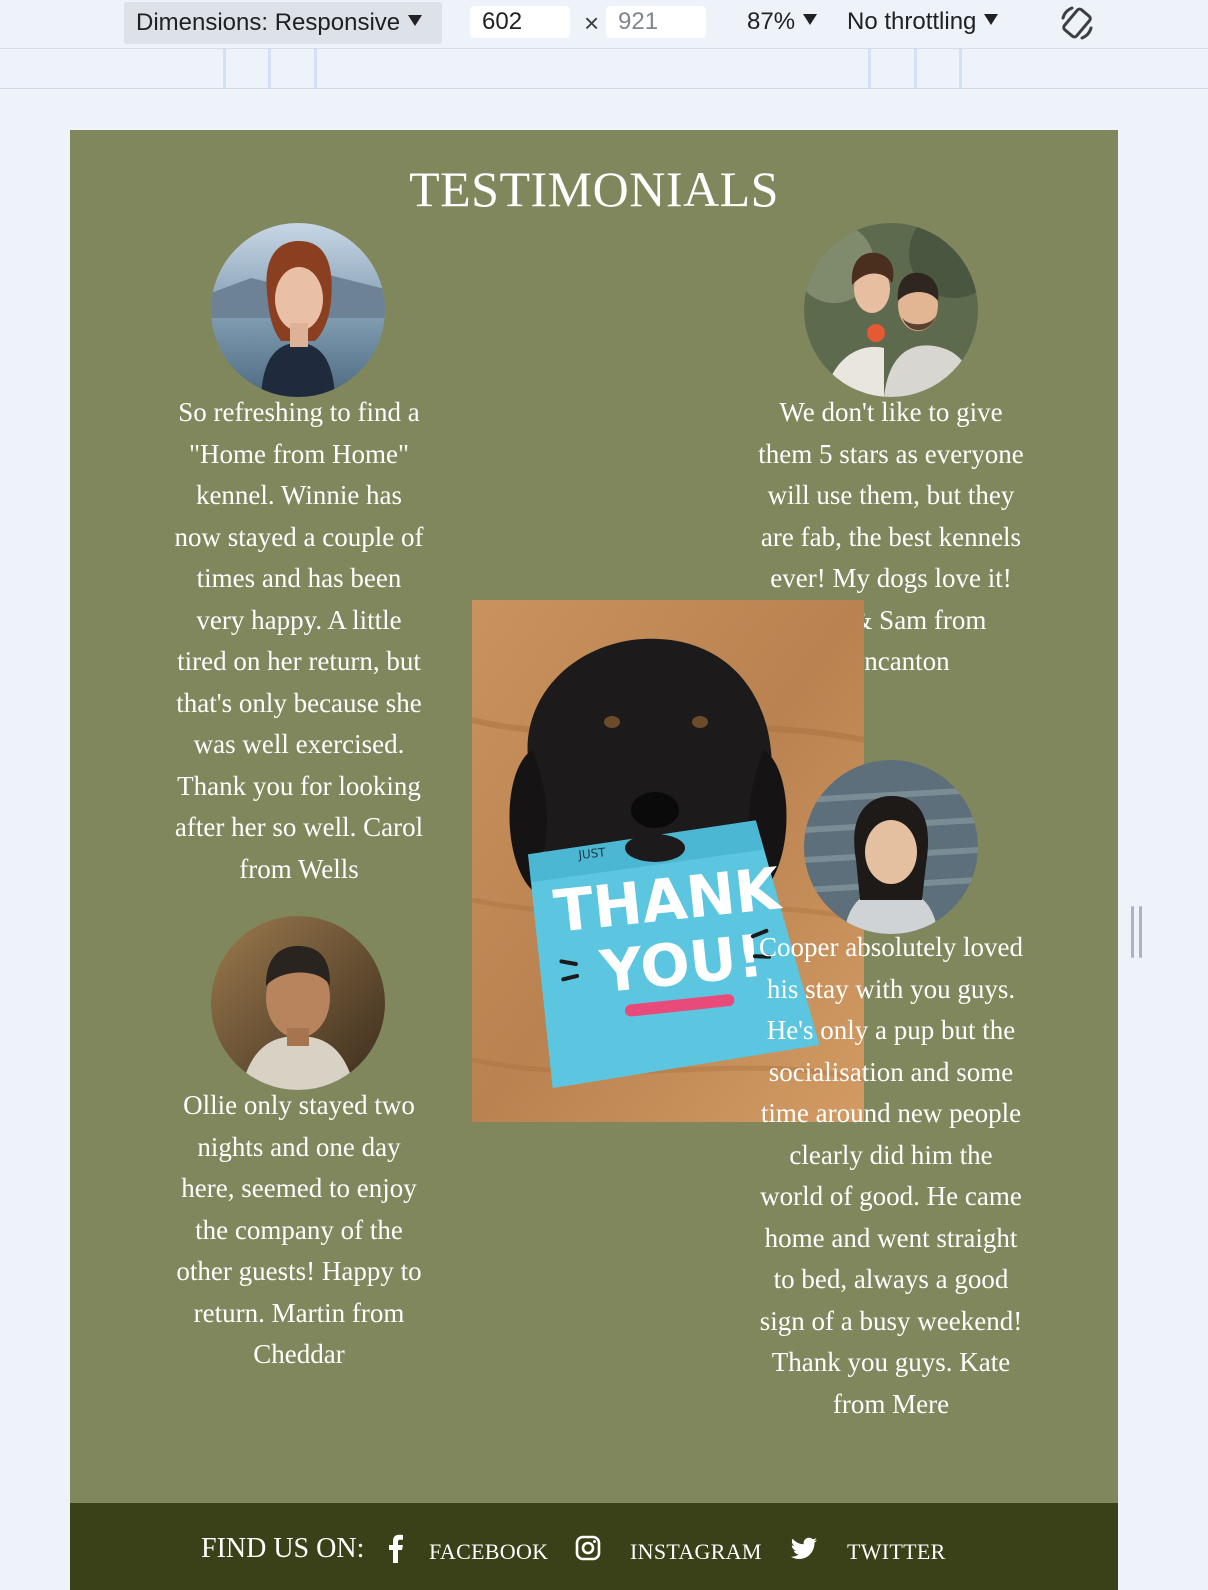  Describe the element at coordinates (1077, 23) in the screenshot. I see `rotate-icon` at that location.